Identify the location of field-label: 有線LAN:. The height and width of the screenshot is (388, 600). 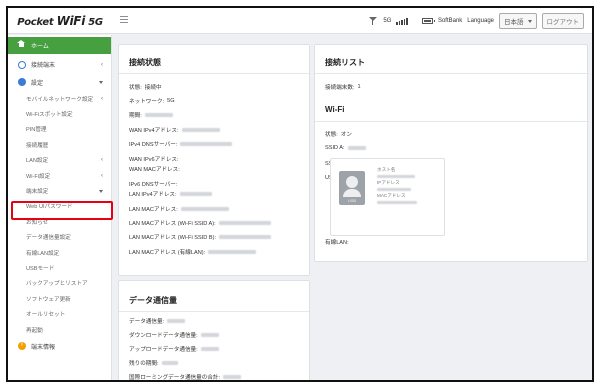
(337, 243).